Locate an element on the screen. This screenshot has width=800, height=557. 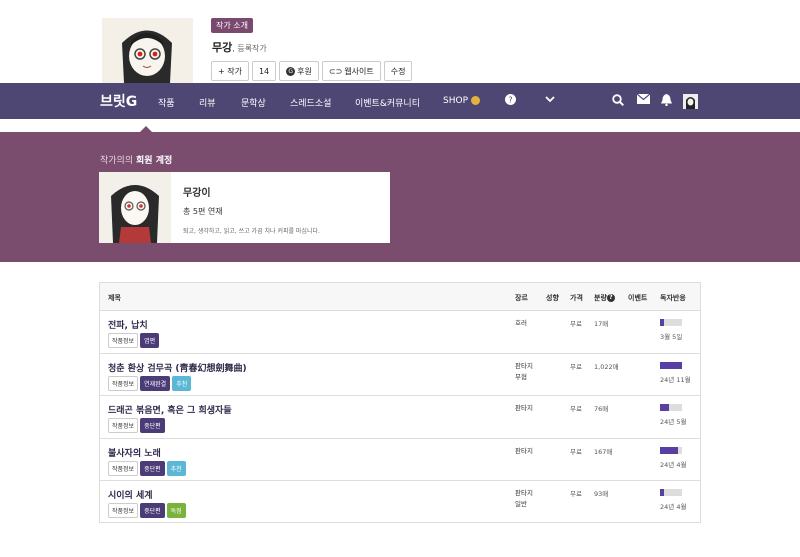
work-genre: 호러 is located at coordinates (521, 323).